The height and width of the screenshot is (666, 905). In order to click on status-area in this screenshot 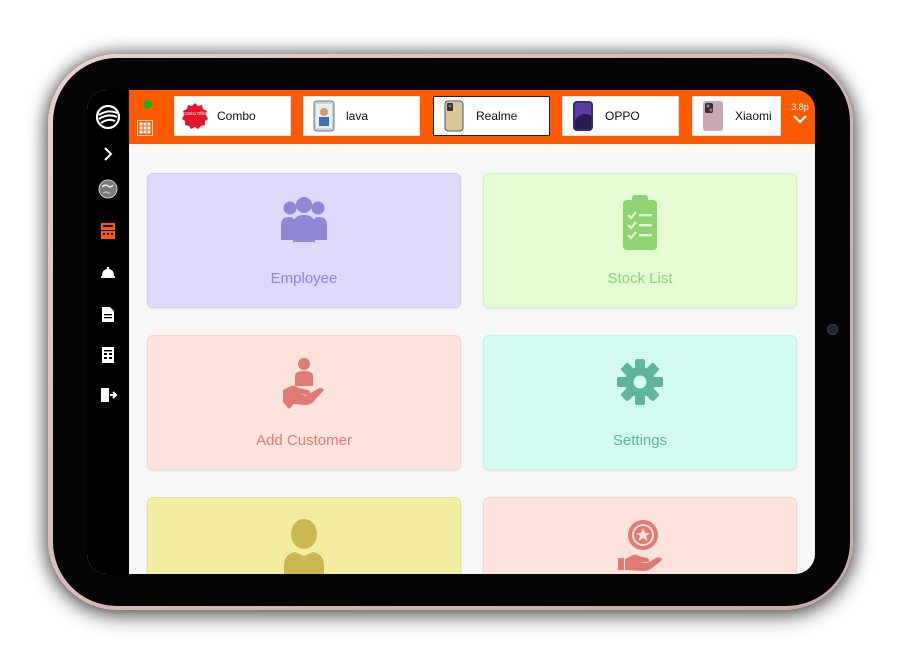, I will do `click(146, 120)`.